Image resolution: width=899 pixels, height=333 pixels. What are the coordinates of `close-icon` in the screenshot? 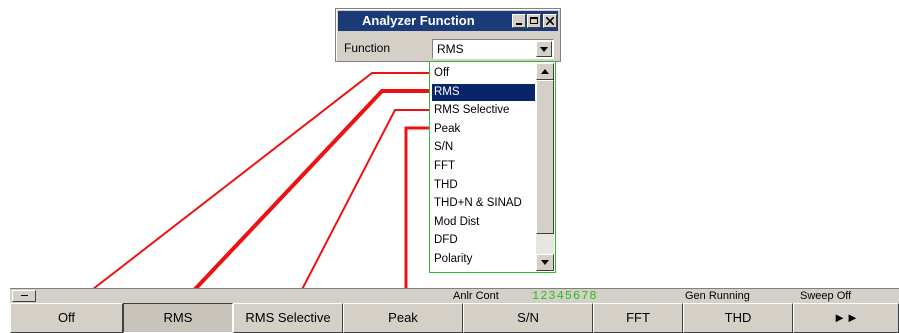 It's located at (550, 21).